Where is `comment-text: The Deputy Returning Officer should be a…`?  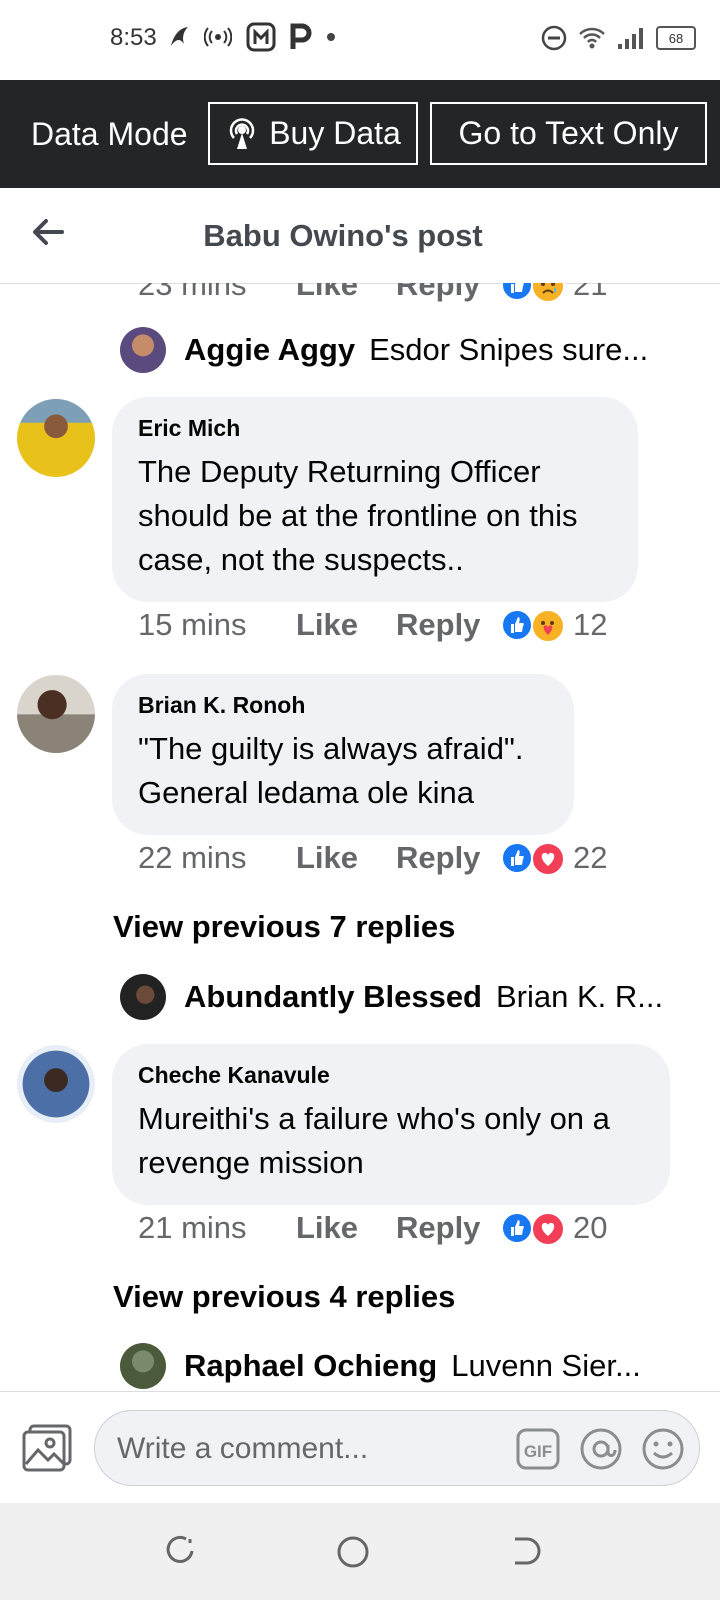 comment-text: The Deputy Returning Officer should be a… is located at coordinates (358, 515).